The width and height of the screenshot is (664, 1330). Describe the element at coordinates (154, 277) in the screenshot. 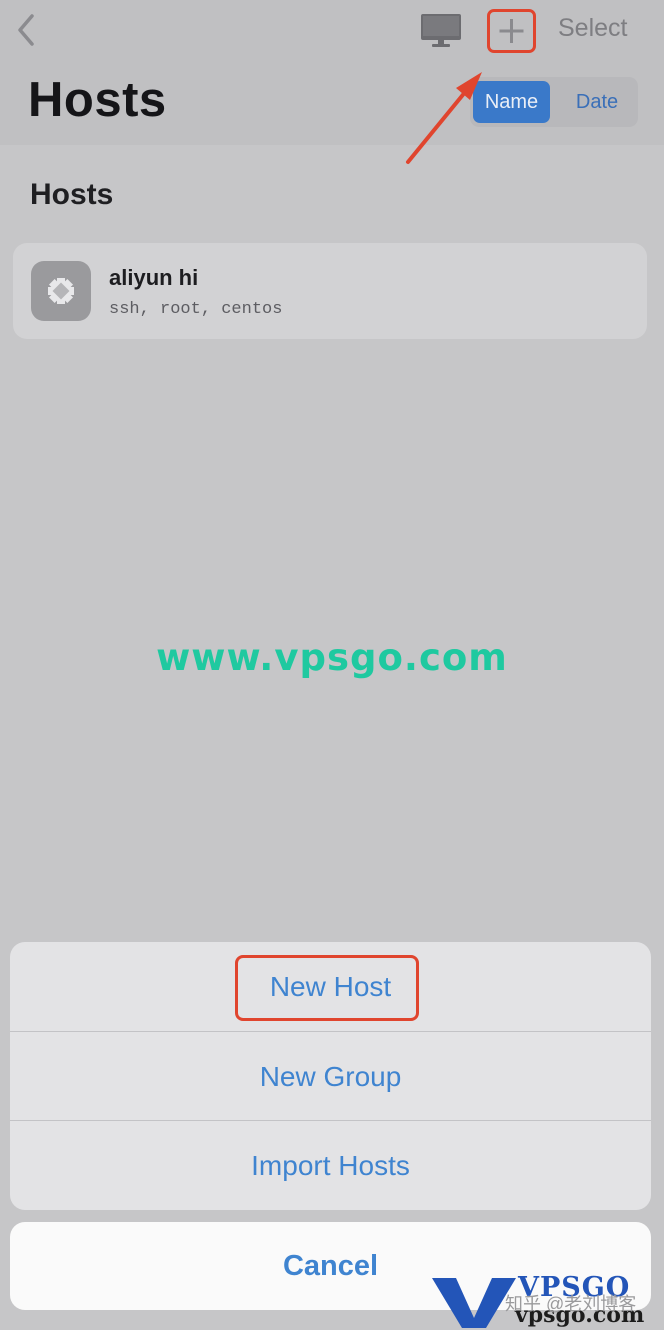

I see `host-name: aliyun hi` at that location.